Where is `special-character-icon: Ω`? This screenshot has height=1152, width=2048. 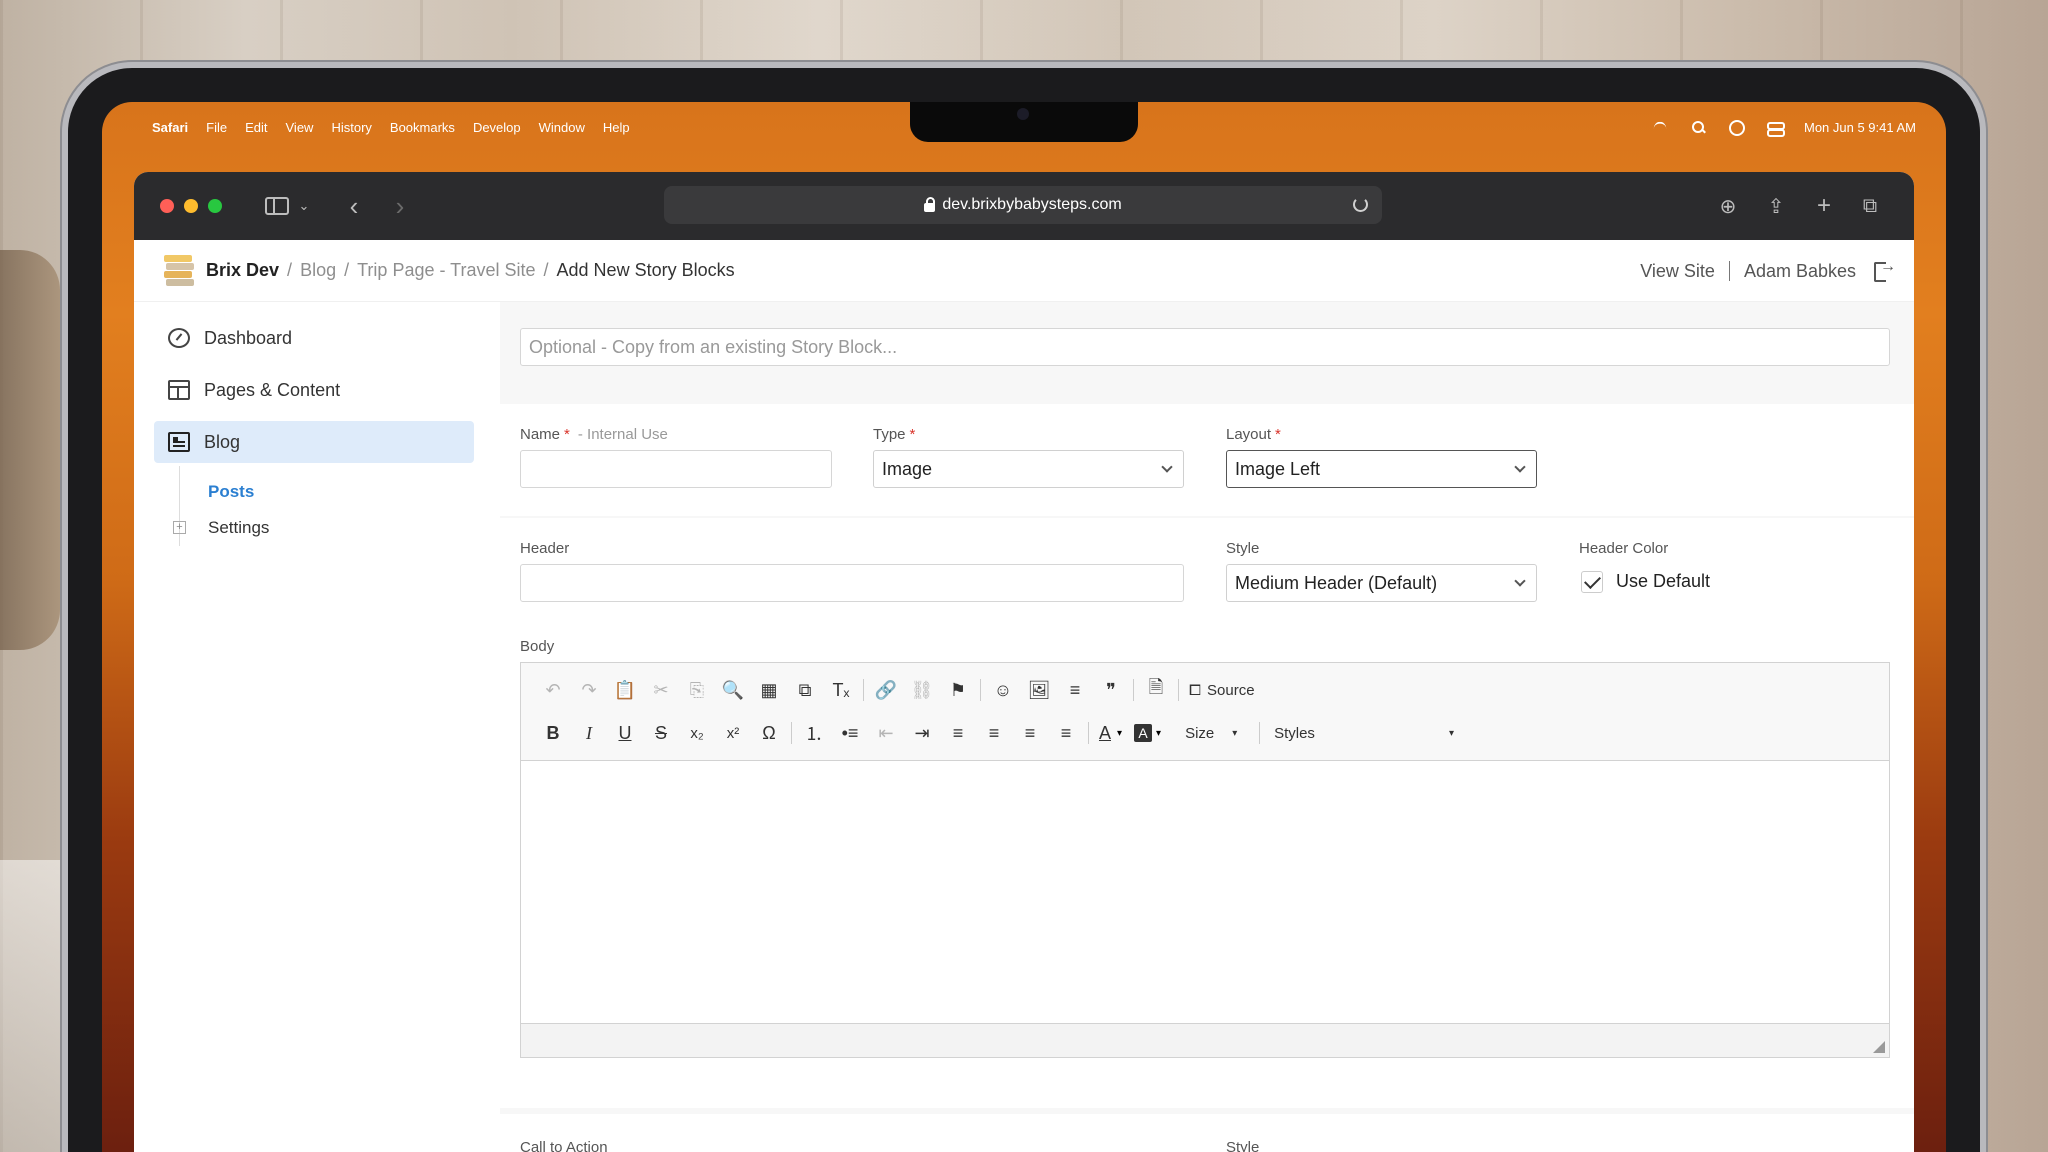
special-character-icon: Ω is located at coordinates (769, 733).